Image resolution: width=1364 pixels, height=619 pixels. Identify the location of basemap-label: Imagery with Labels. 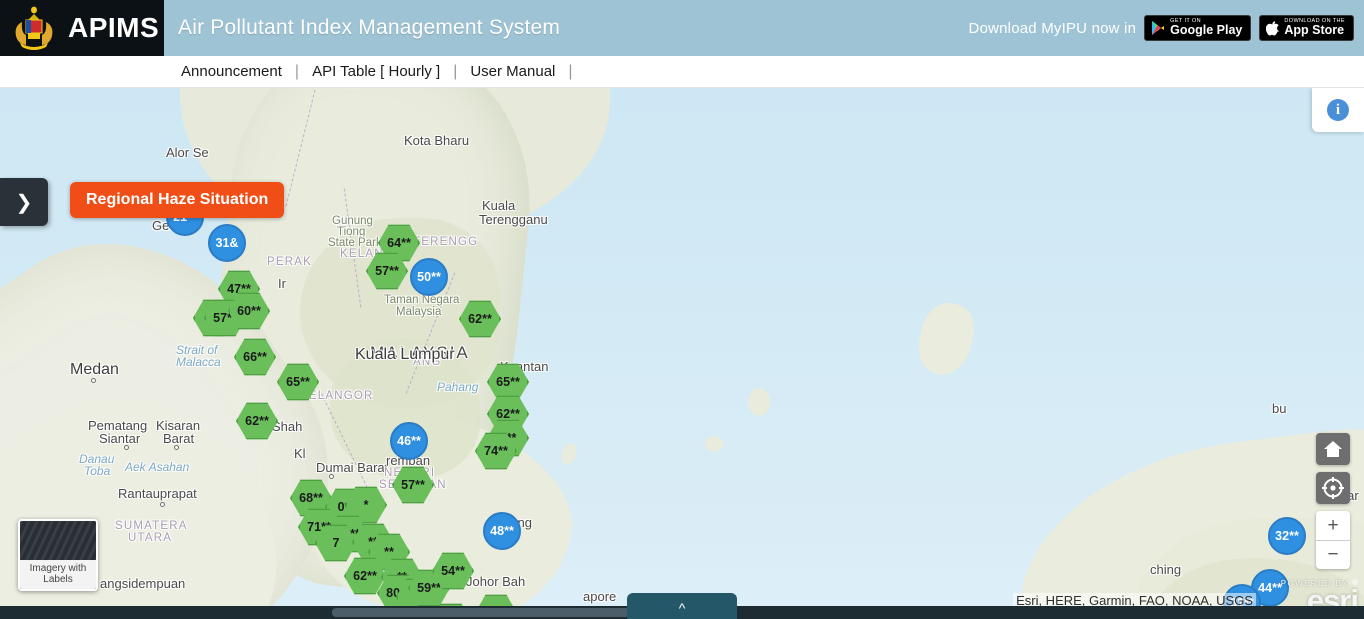
(58, 574).